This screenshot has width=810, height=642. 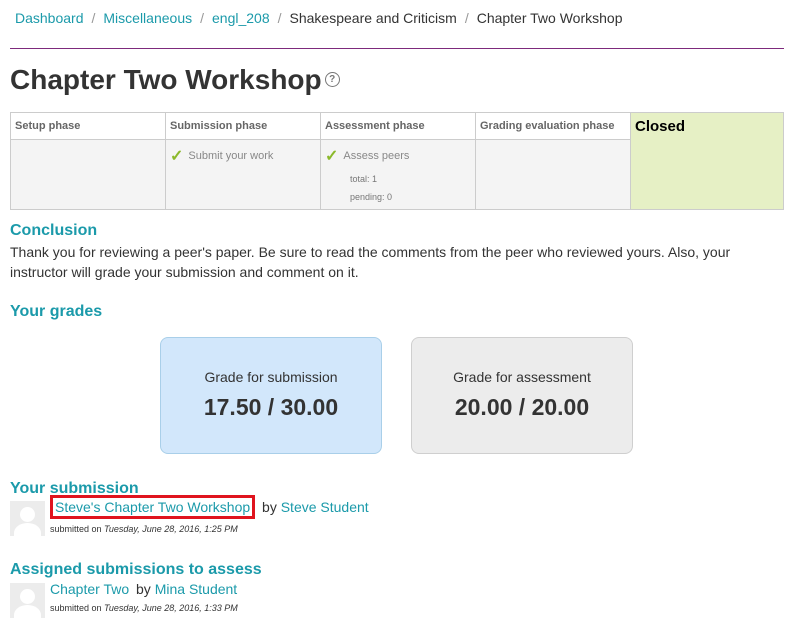 What do you see at coordinates (231, 156) in the screenshot?
I see `task-label: Submit your work` at bounding box center [231, 156].